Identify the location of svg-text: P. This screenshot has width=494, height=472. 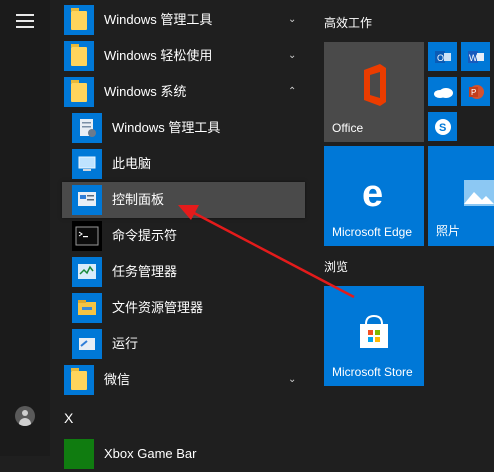
(473, 92).